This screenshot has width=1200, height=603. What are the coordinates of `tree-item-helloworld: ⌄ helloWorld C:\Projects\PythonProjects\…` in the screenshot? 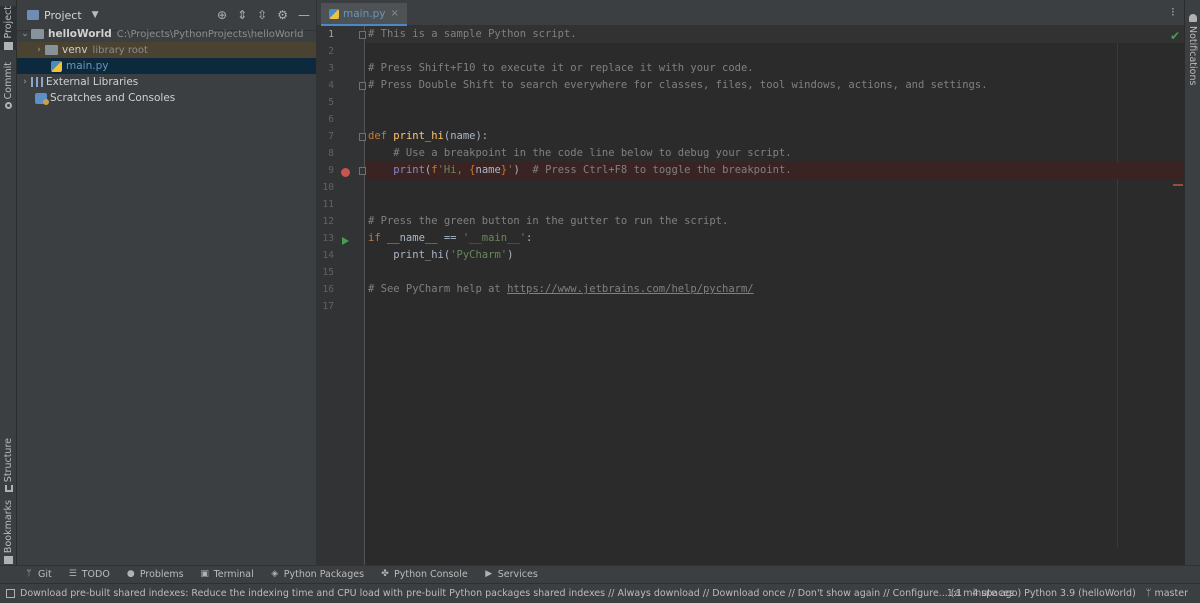 It's located at (166, 34).